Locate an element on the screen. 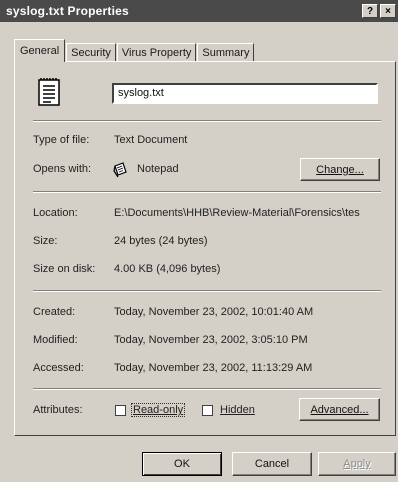  apply-button-label: Apply is located at coordinates (357, 464).